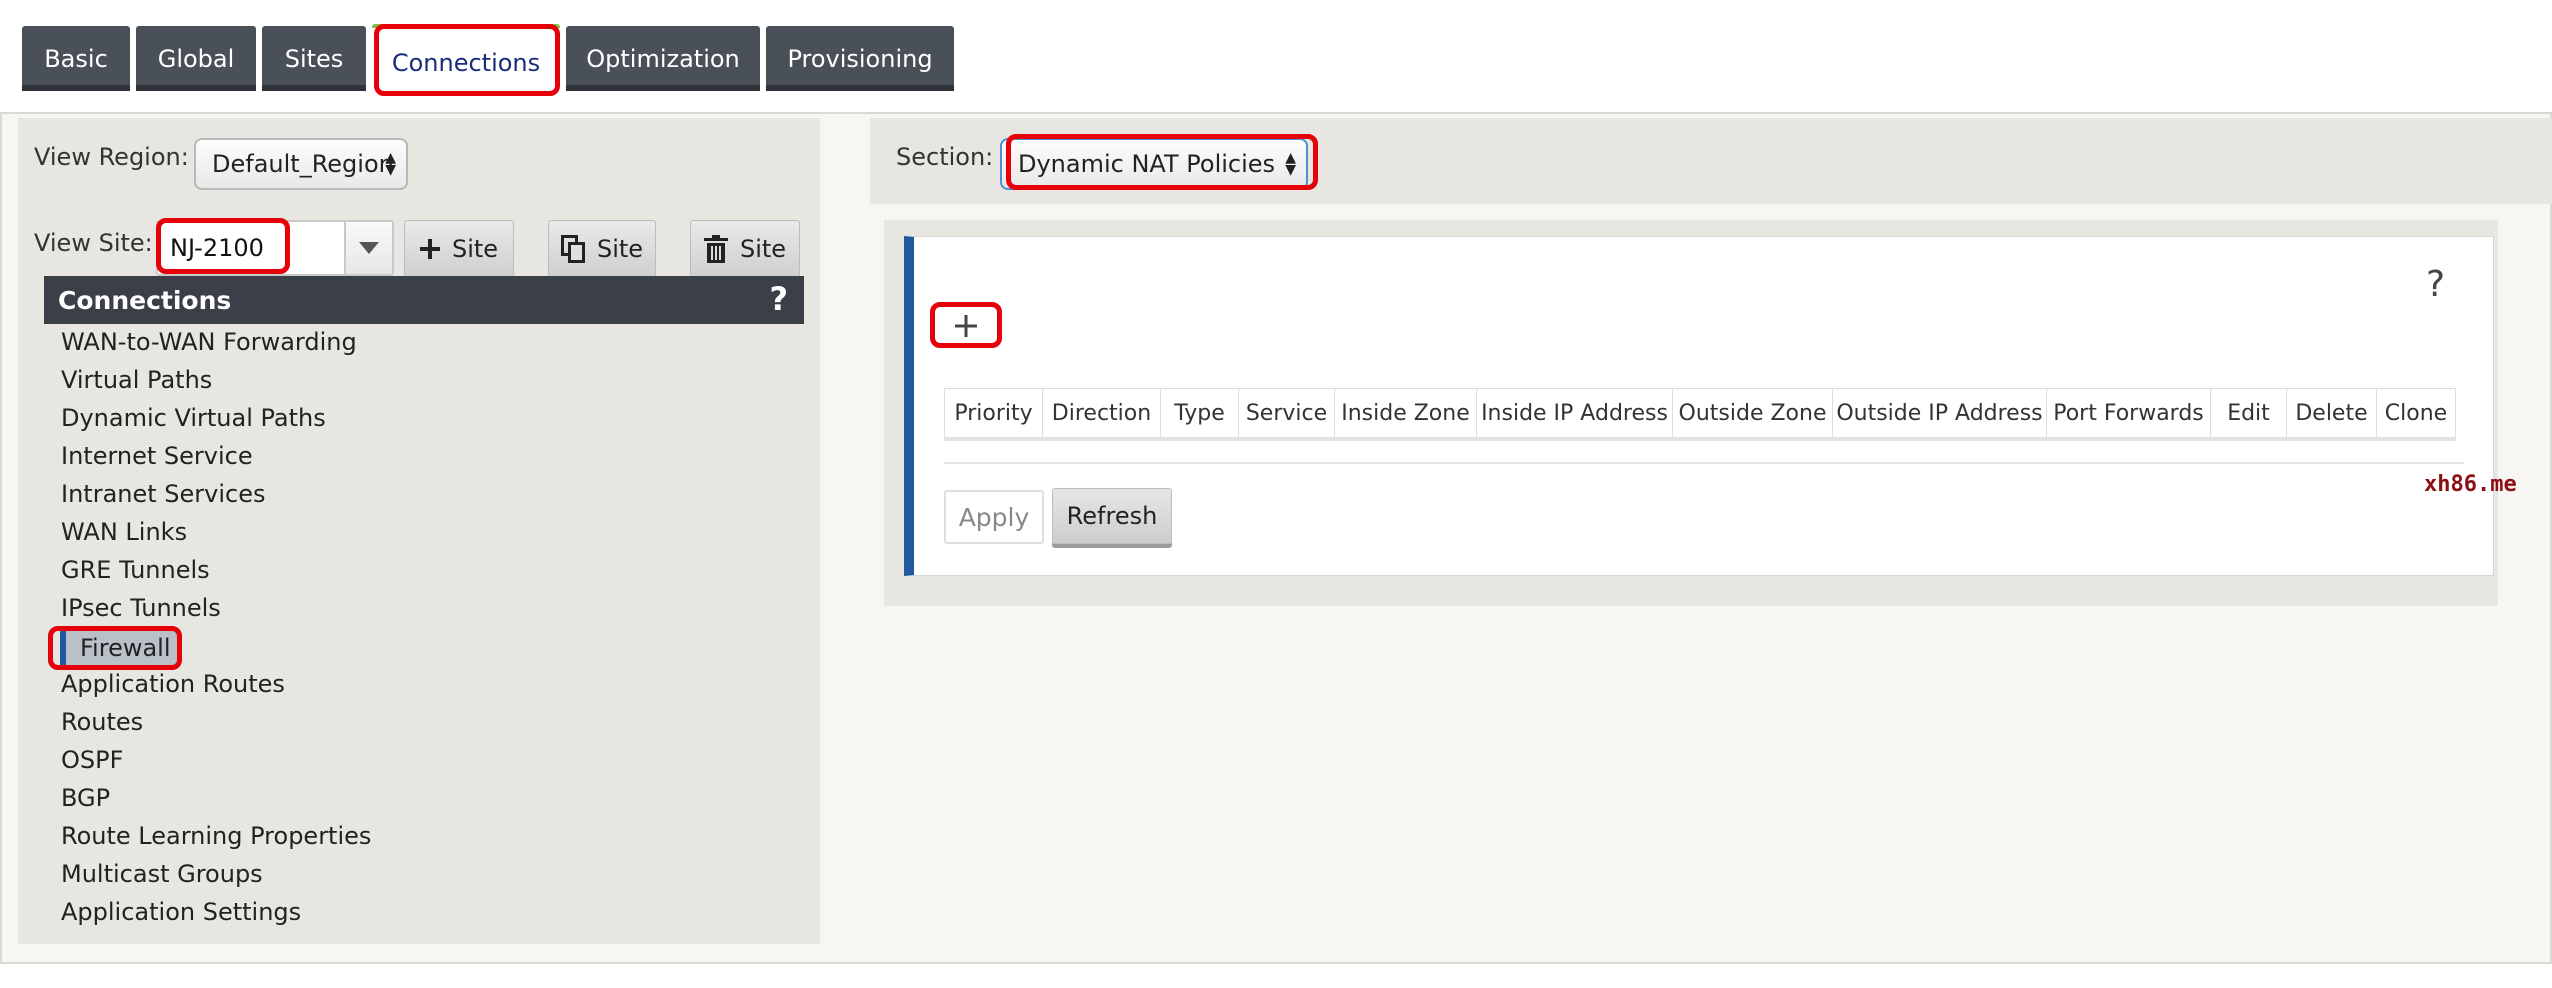 The width and height of the screenshot is (2552, 988). Describe the element at coordinates (181, 912) in the screenshot. I see `menu-item-application-settings: Application Settings` at that location.